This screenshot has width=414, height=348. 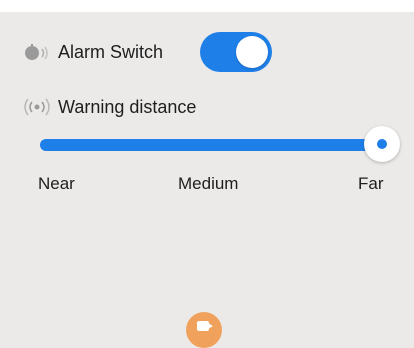 I want to click on warning-distance-slider, so click(x=220, y=145).